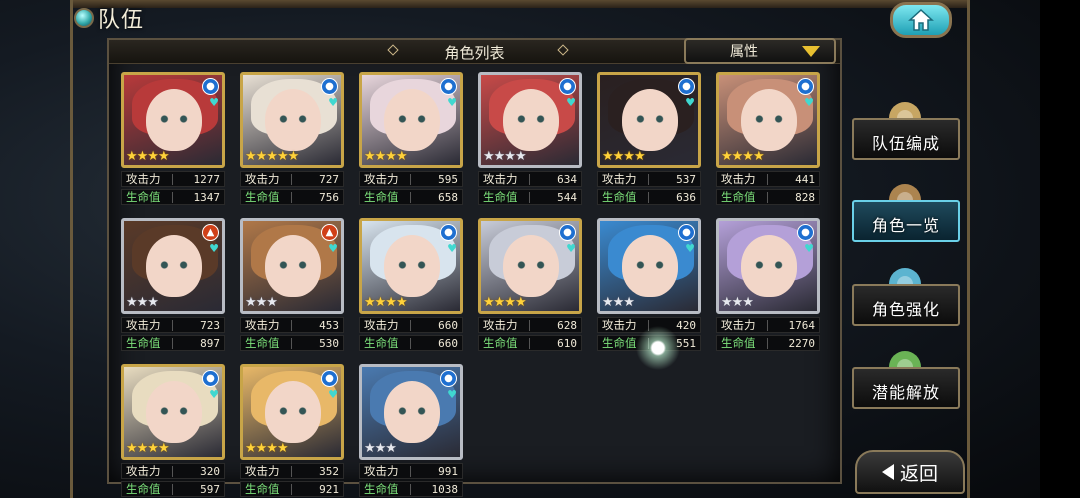 The image size is (1080, 498). What do you see at coordinates (921, 20) in the screenshot?
I see `home-button` at bounding box center [921, 20].